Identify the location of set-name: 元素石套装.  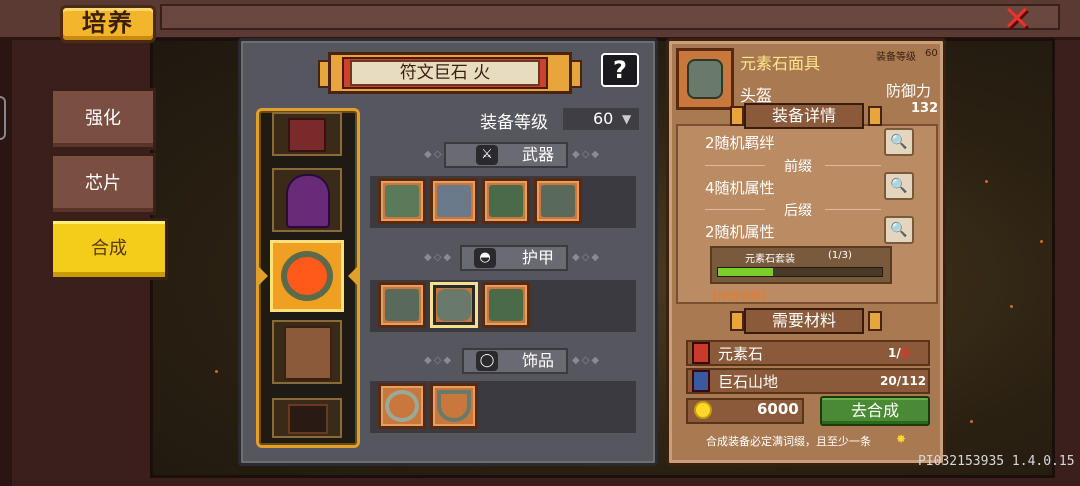
(770, 259).